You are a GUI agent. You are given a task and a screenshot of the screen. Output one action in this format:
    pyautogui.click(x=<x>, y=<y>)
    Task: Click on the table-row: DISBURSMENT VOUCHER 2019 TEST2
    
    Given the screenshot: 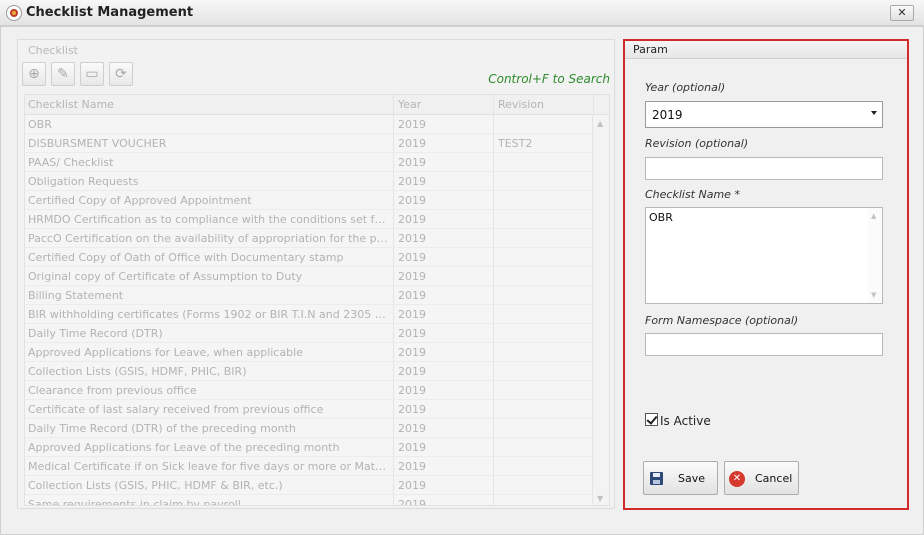 What is the action you would take?
    pyautogui.click(x=309, y=143)
    